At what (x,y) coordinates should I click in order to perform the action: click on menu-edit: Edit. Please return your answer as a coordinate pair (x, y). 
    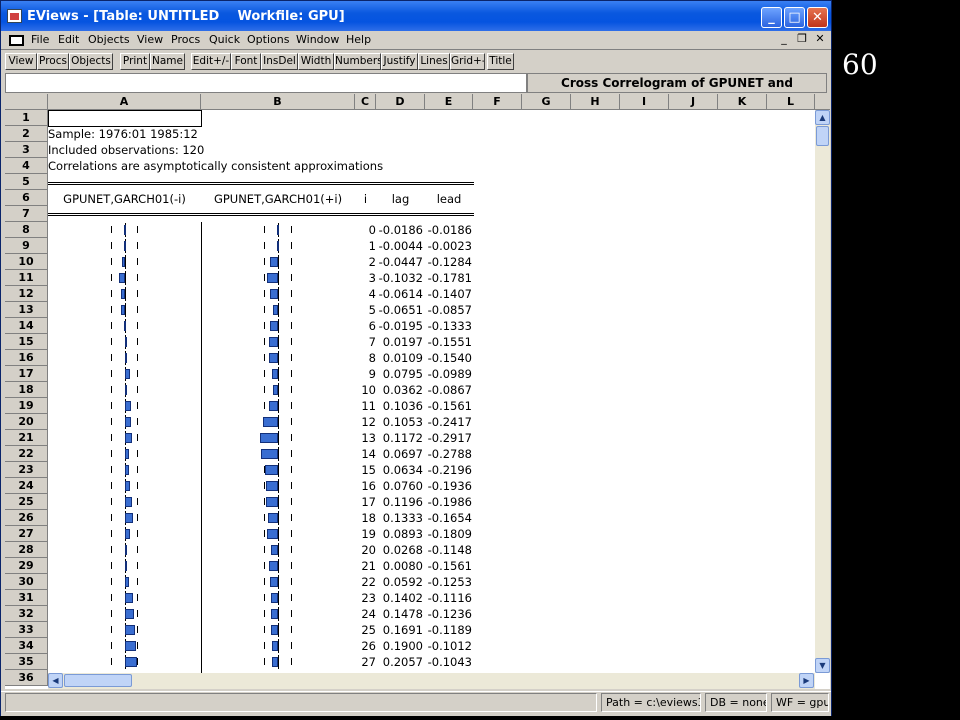
    Looking at the image, I should click on (68, 39).